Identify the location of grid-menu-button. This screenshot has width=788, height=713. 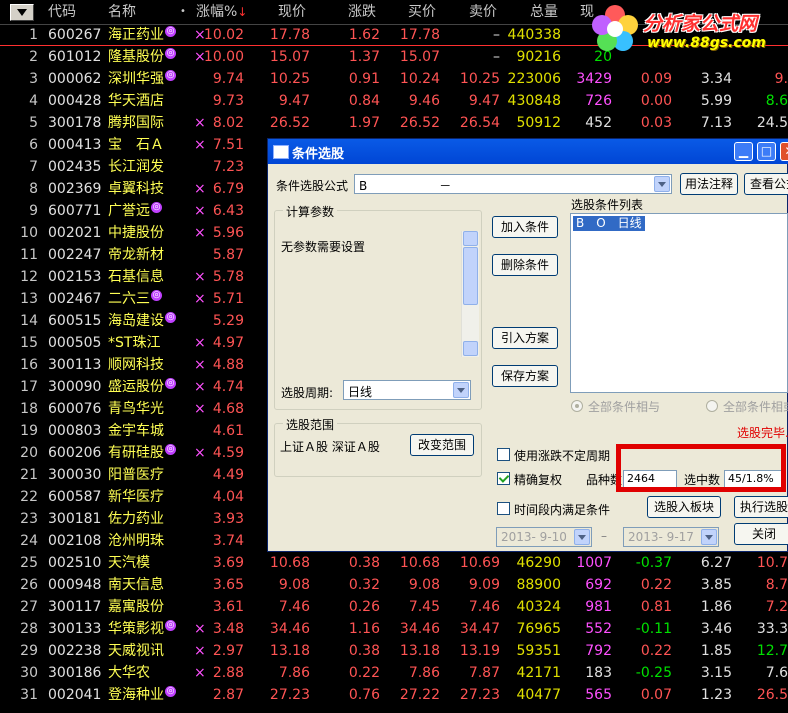
(22, 12).